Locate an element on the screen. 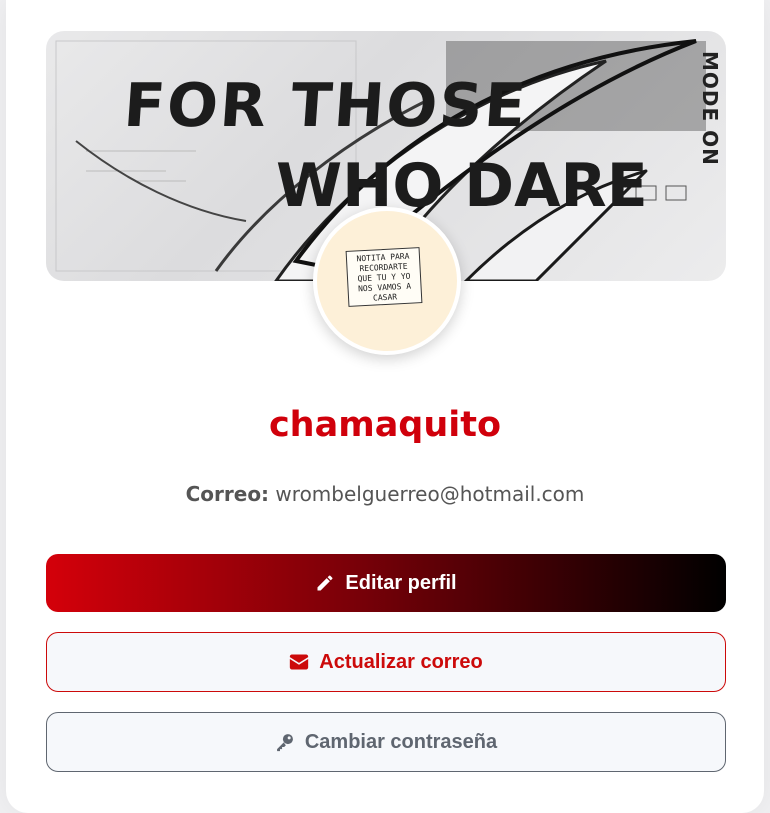  update-email-label: Actualizar correo is located at coordinates (401, 661).